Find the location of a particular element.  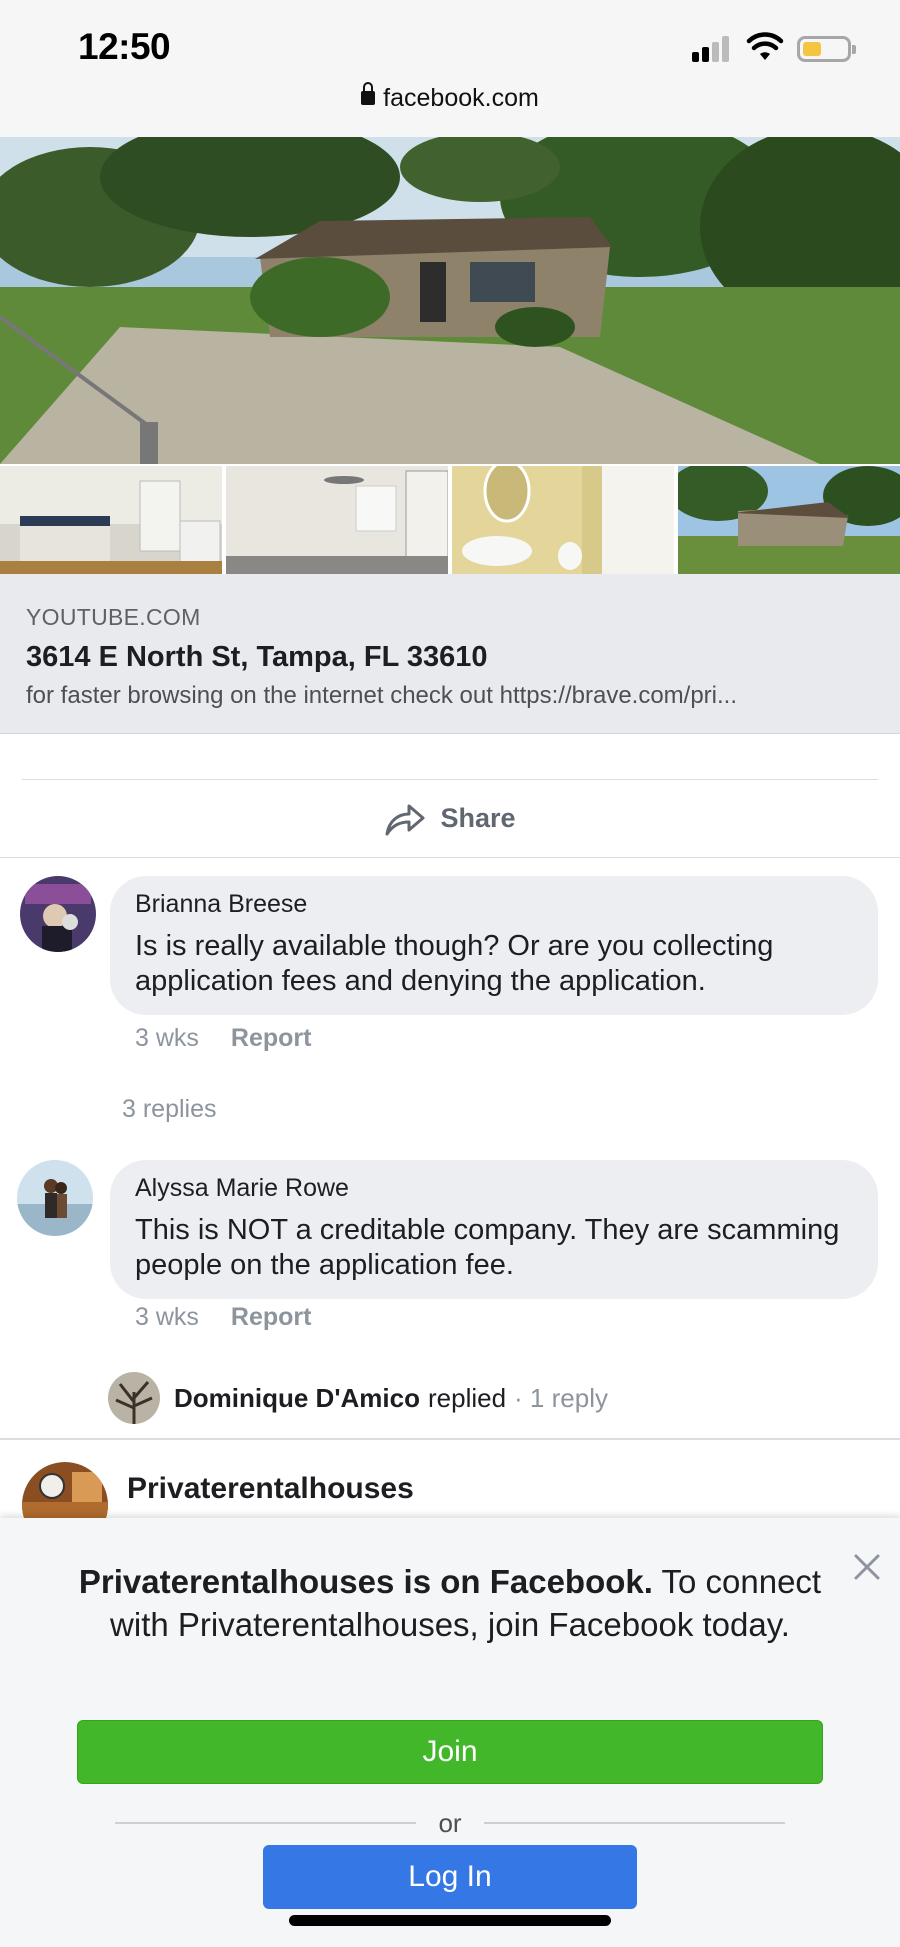

url-bar: facebook.com is located at coordinates (450, 97).